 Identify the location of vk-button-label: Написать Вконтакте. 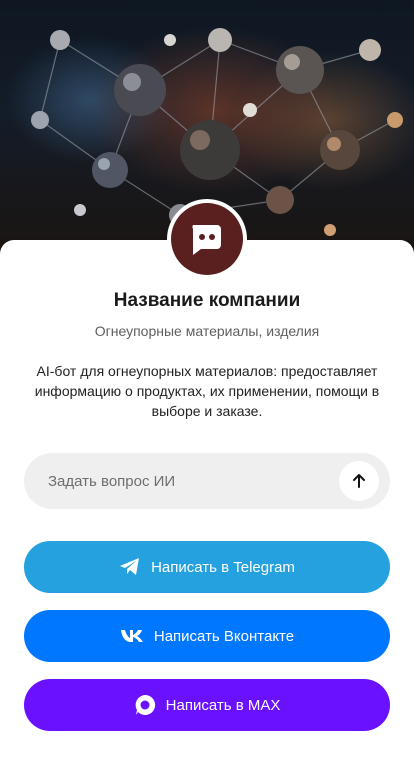
(224, 636).